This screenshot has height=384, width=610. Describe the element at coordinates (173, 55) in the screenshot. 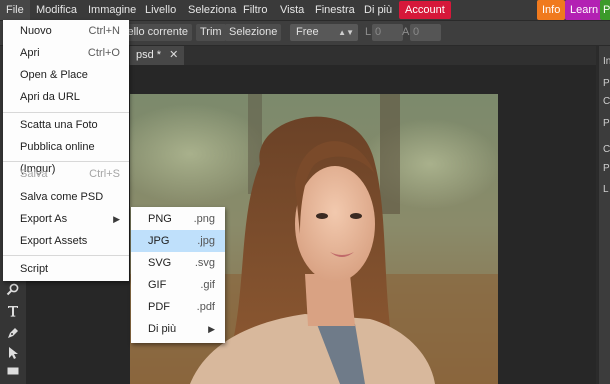

I see `close-icon: ✕` at that location.